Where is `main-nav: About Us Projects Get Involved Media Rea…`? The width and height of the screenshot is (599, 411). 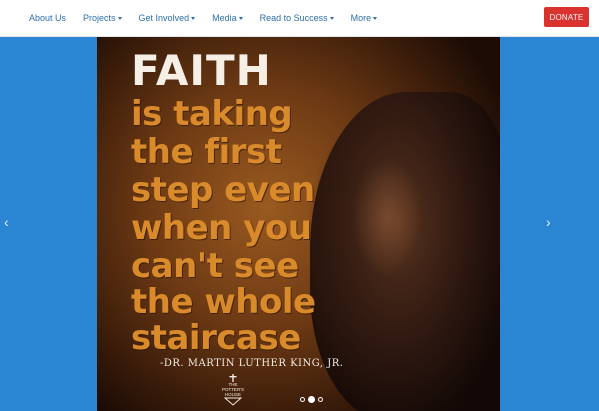 main-nav: About Us Projects Get Involved Media Rea… is located at coordinates (211, 18).